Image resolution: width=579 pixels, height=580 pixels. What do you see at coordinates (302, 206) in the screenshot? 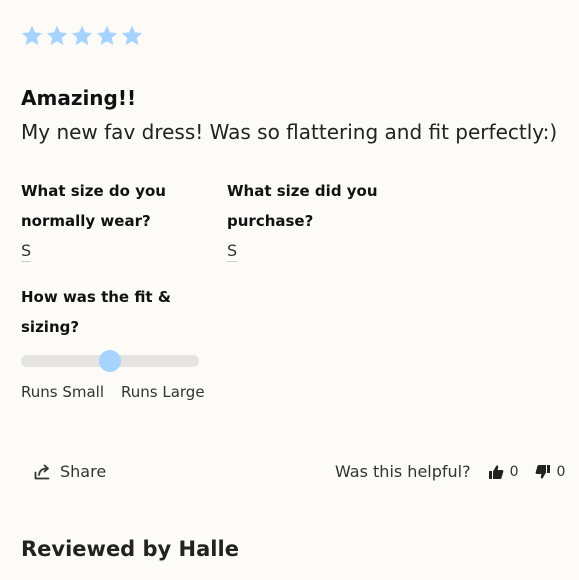
I see `purchased-size-question: What size did you purchase?` at bounding box center [302, 206].